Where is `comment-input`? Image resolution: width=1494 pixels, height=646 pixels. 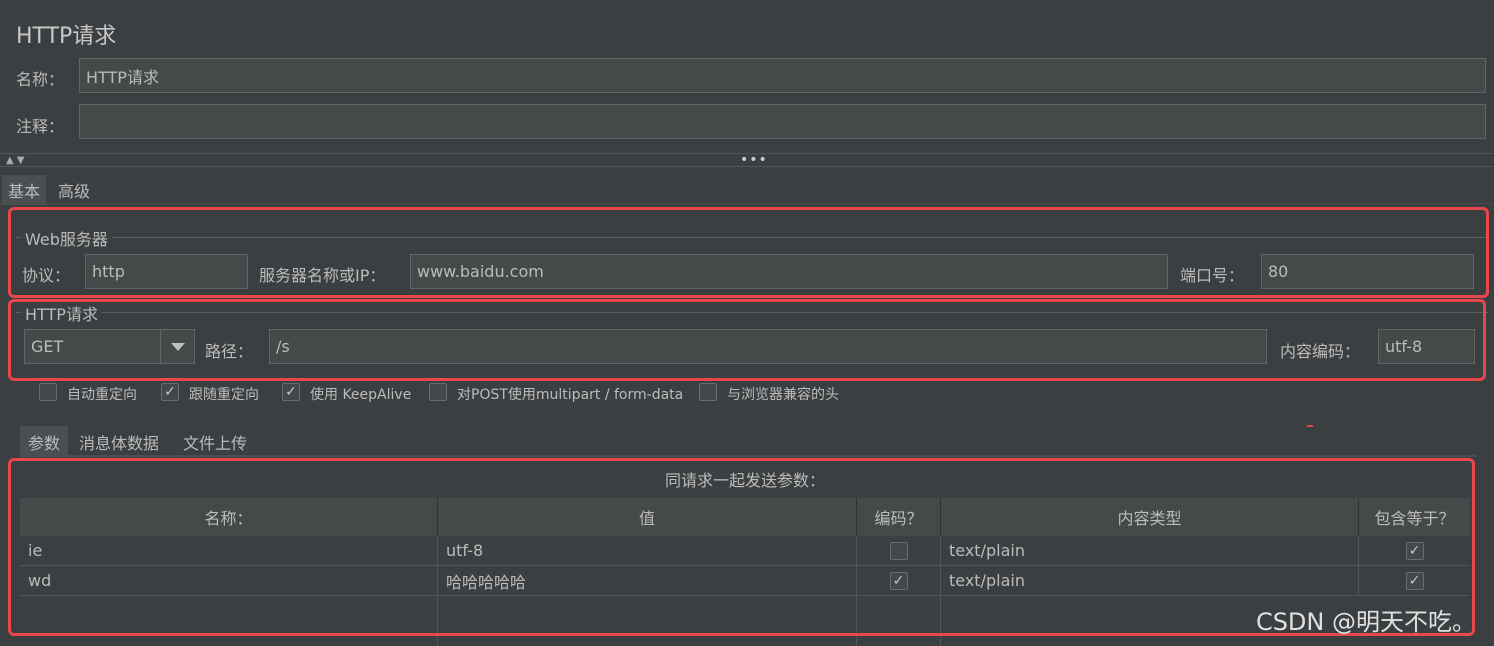 comment-input is located at coordinates (782, 121).